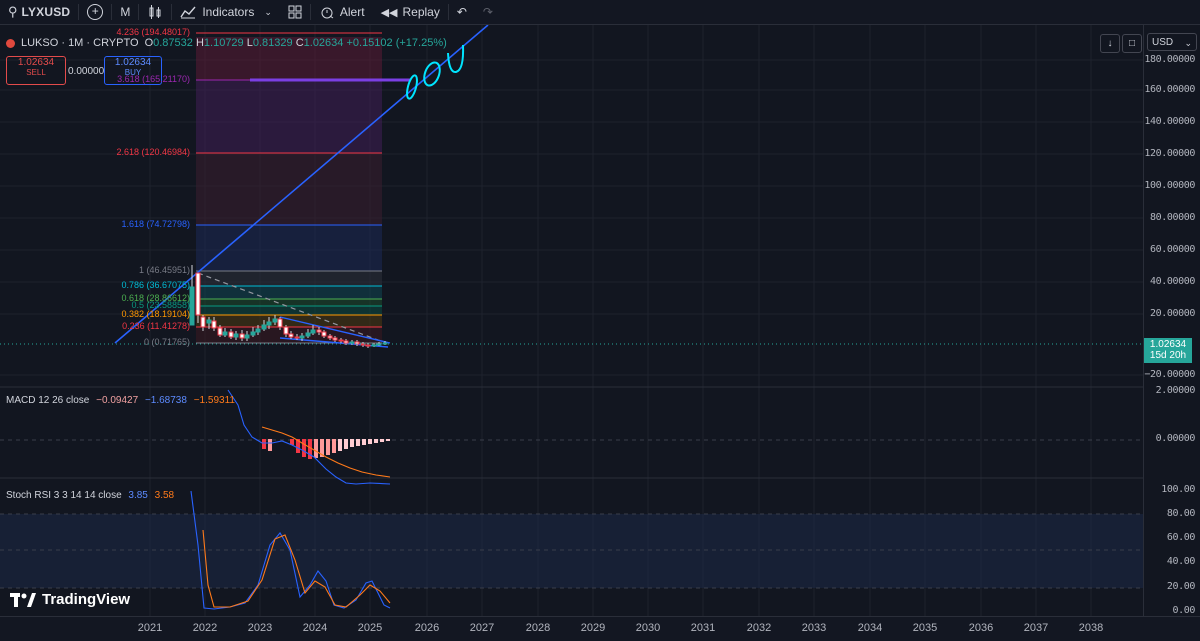  What do you see at coordinates (1184, 610) in the screenshot?
I see `stoch-tick-label: 0.00` at bounding box center [1184, 610].